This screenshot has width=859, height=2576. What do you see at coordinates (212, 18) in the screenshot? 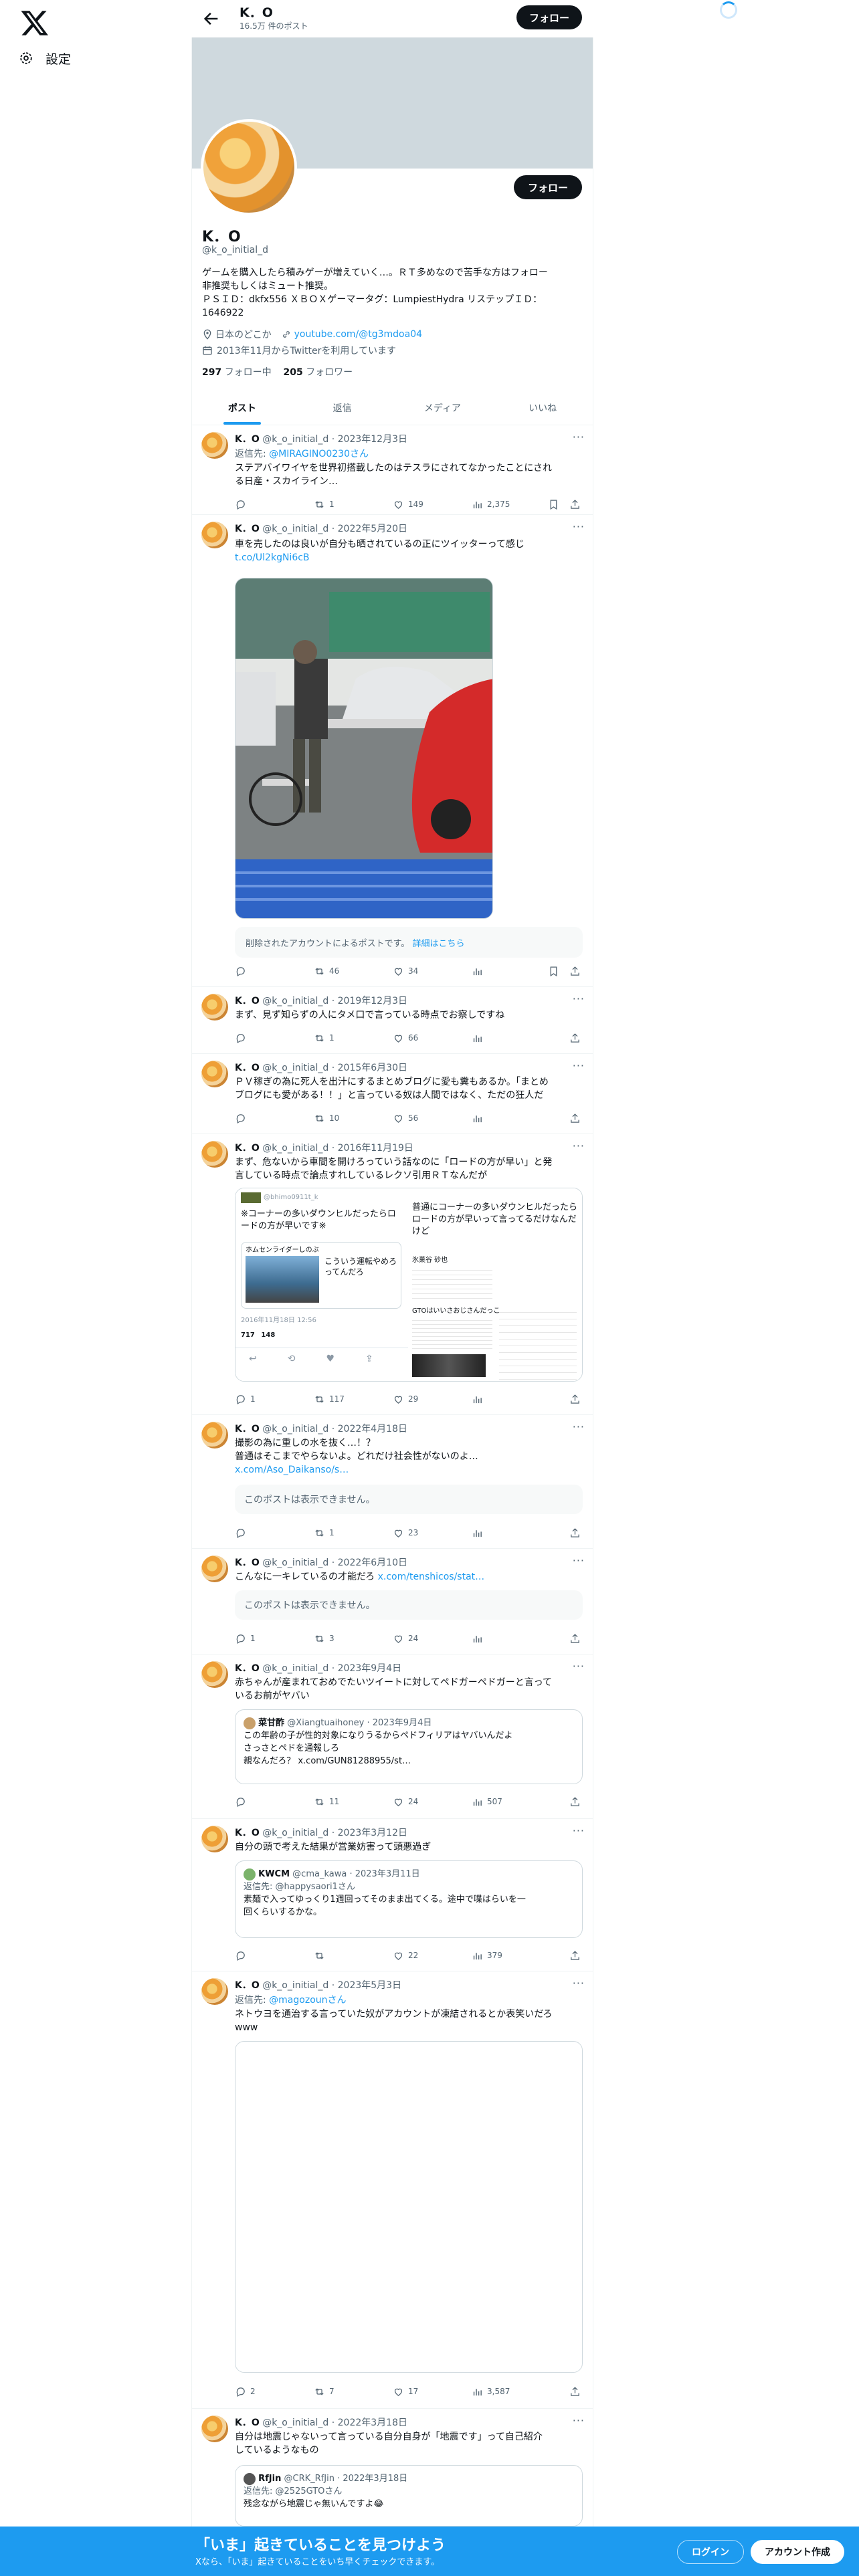
I see `back-arrow-icon` at bounding box center [212, 18].